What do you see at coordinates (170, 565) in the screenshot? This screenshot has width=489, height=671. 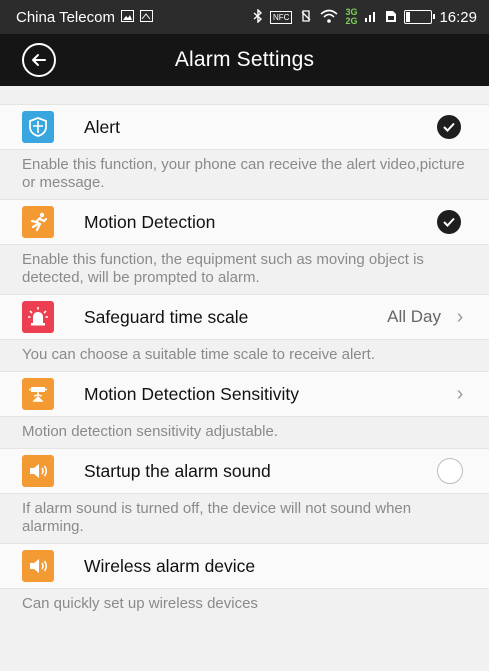 I see `setting-label: Wireless alarm device` at bounding box center [170, 565].